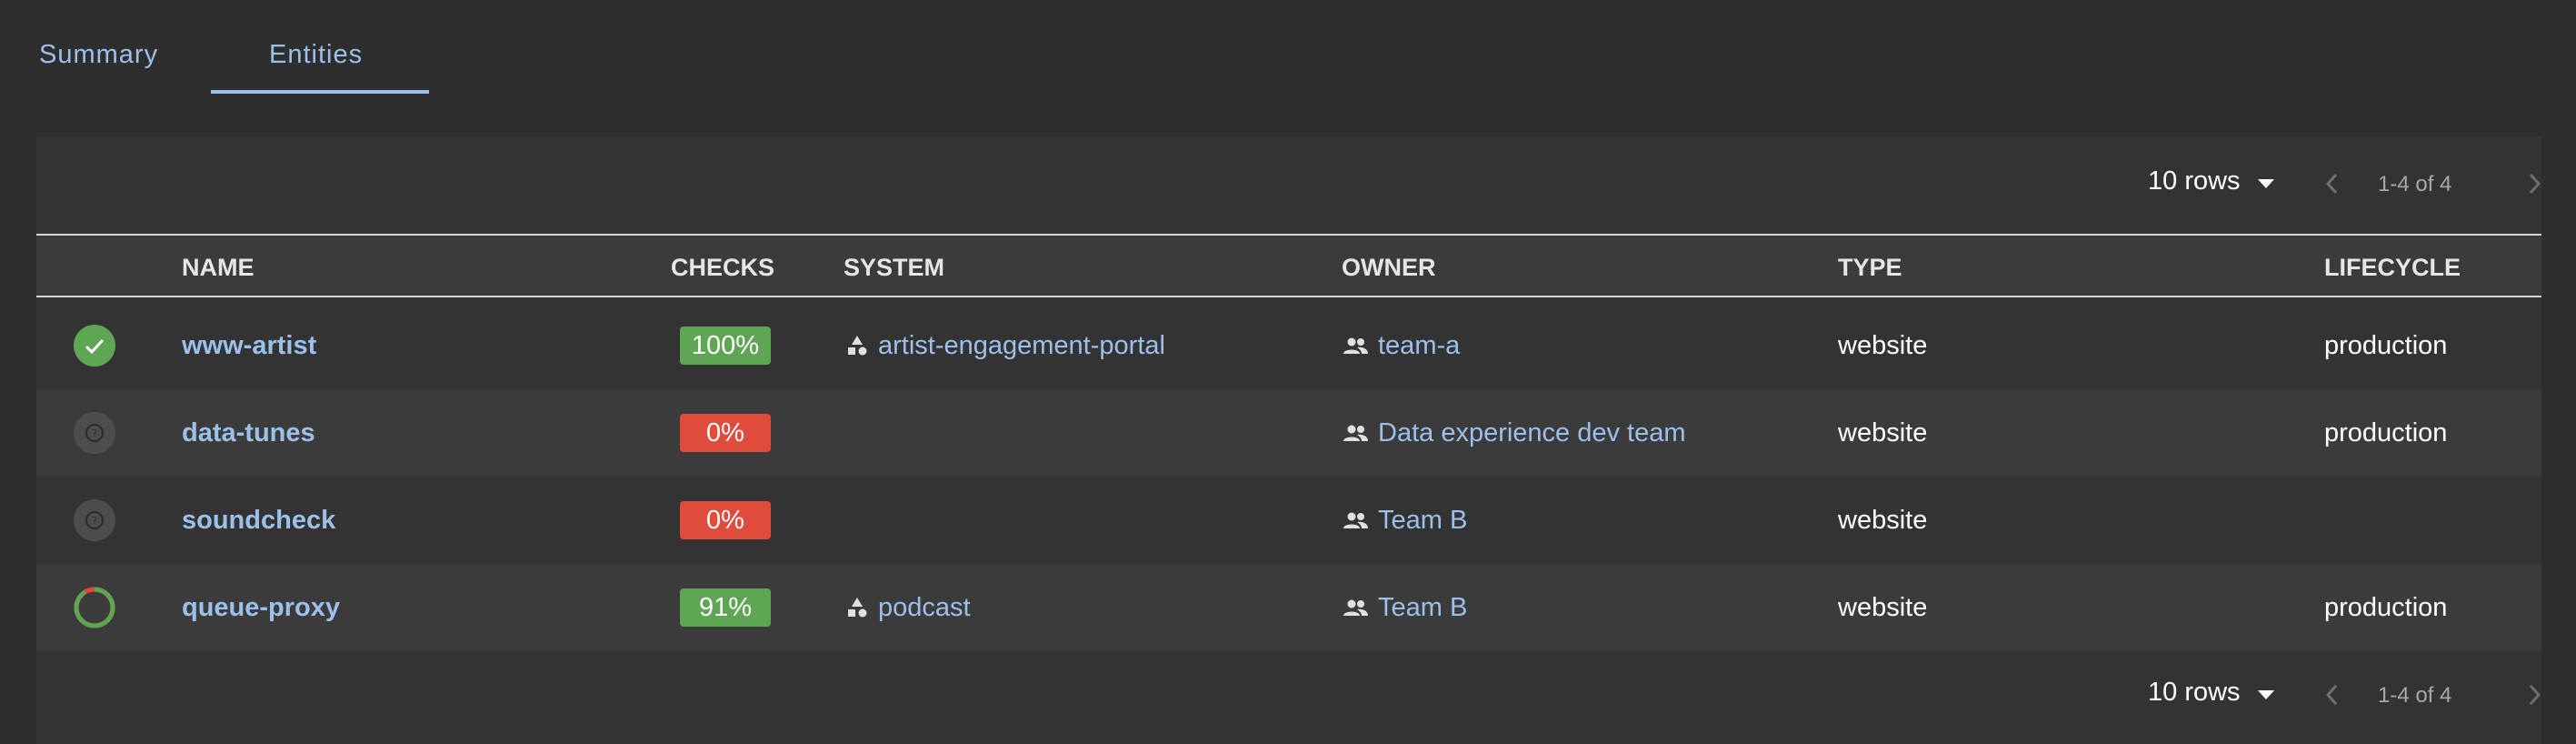  Describe the element at coordinates (924, 607) in the screenshot. I see `system-label: podcast` at that location.